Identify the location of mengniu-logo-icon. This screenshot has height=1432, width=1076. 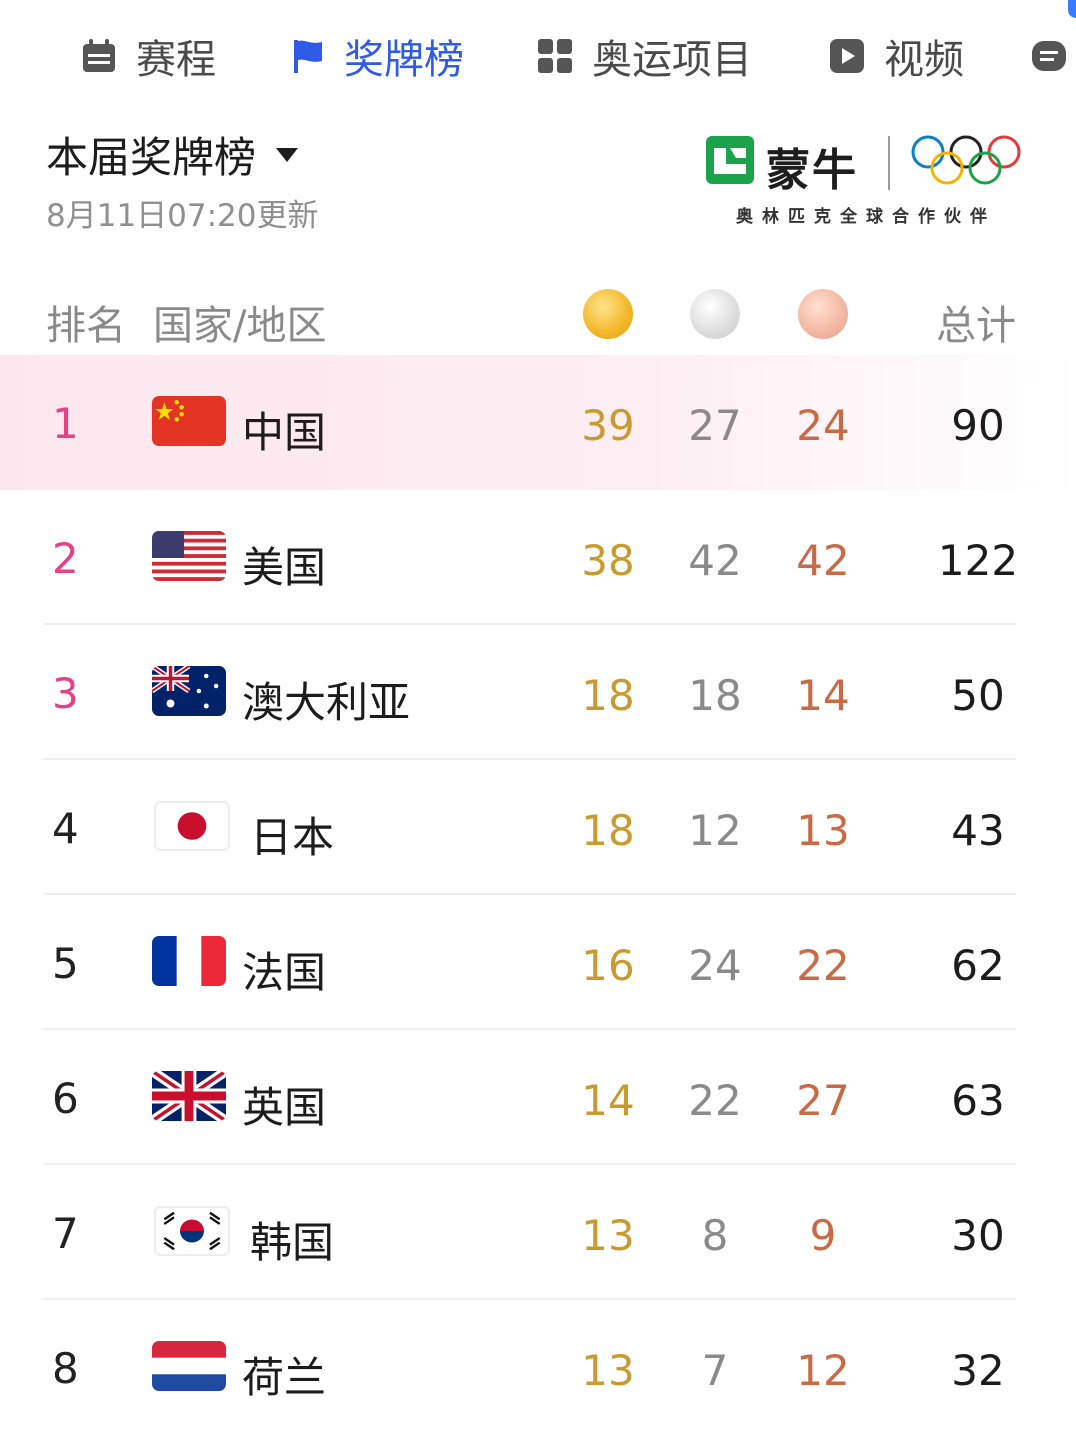
(730, 160).